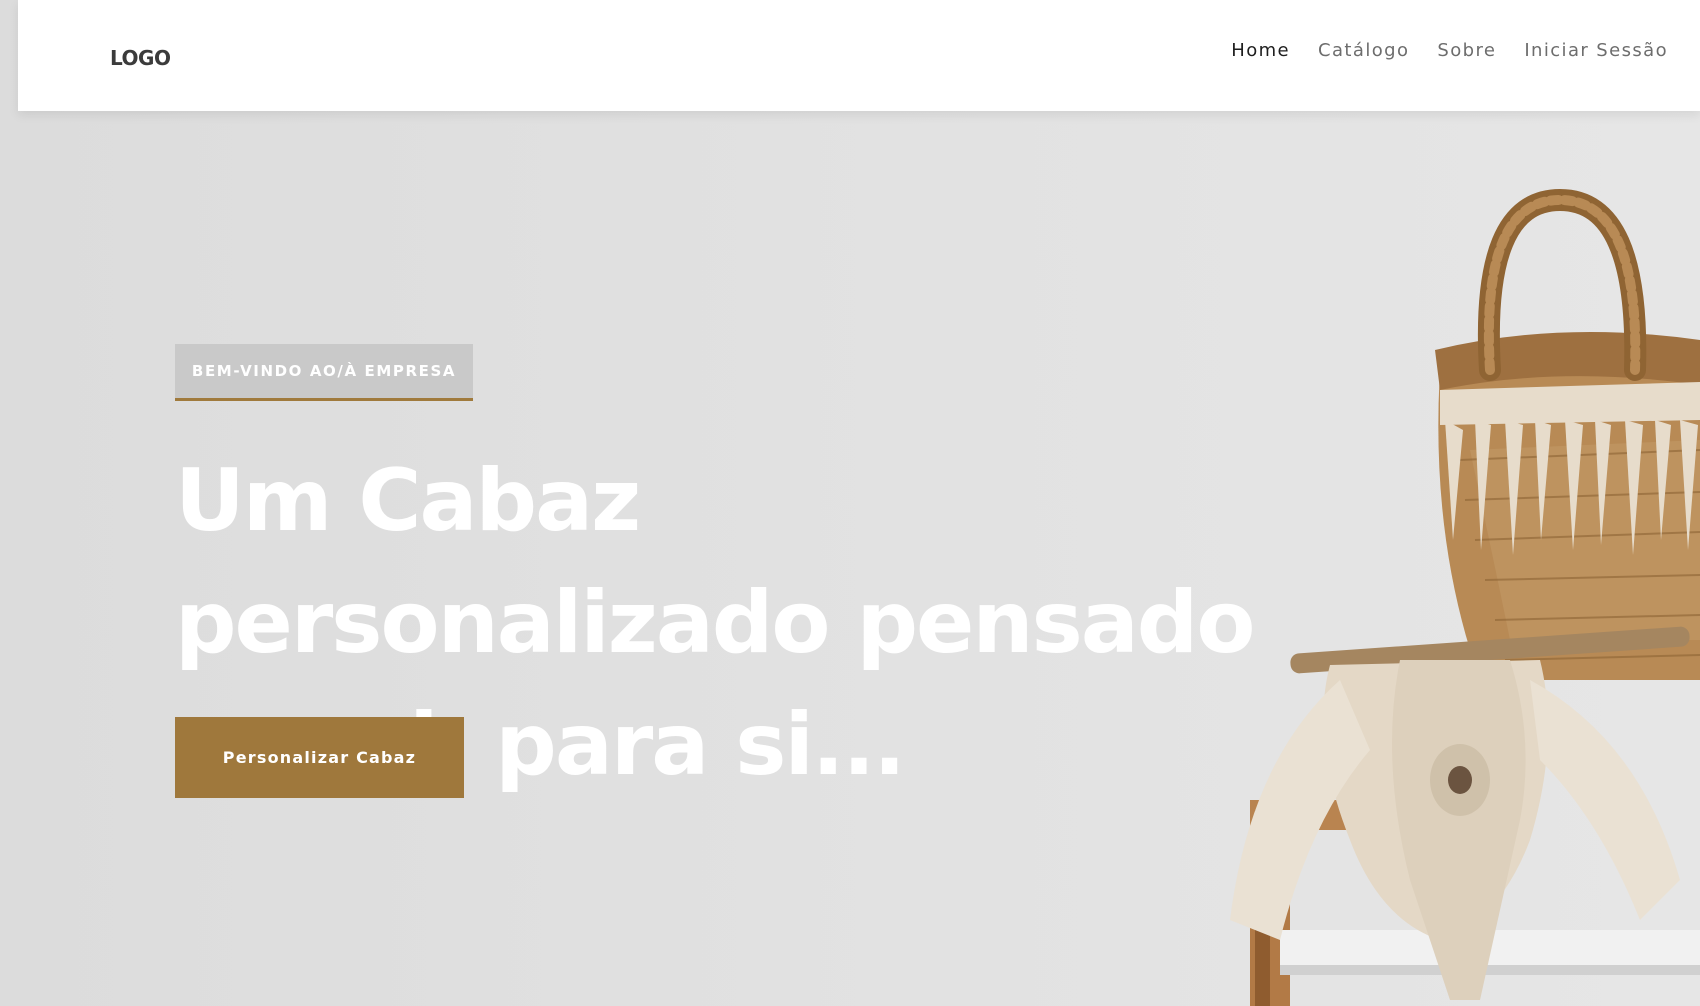 The width and height of the screenshot is (1700, 1006). What do you see at coordinates (1363, 50) in the screenshot?
I see `nav-catalogo-link: Catálogo` at bounding box center [1363, 50].